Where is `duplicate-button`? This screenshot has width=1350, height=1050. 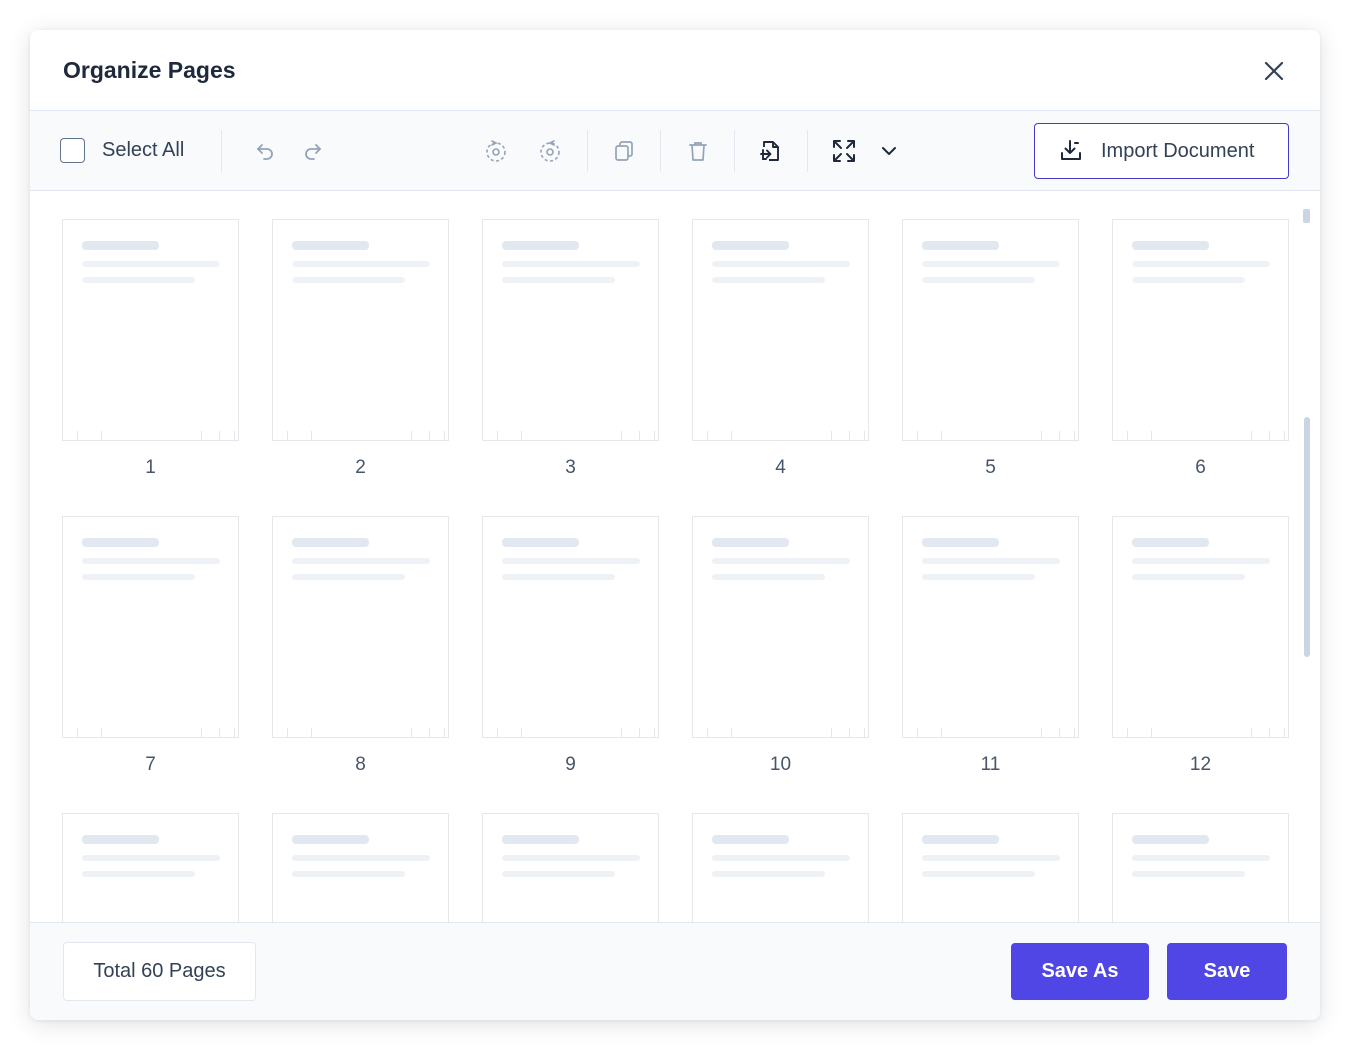
duplicate-button is located at coordinates (624, 151).